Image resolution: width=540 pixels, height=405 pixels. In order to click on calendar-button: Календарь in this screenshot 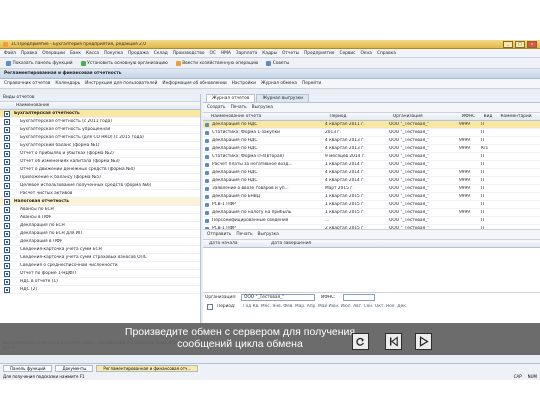, I will do `click(67, 83)`.